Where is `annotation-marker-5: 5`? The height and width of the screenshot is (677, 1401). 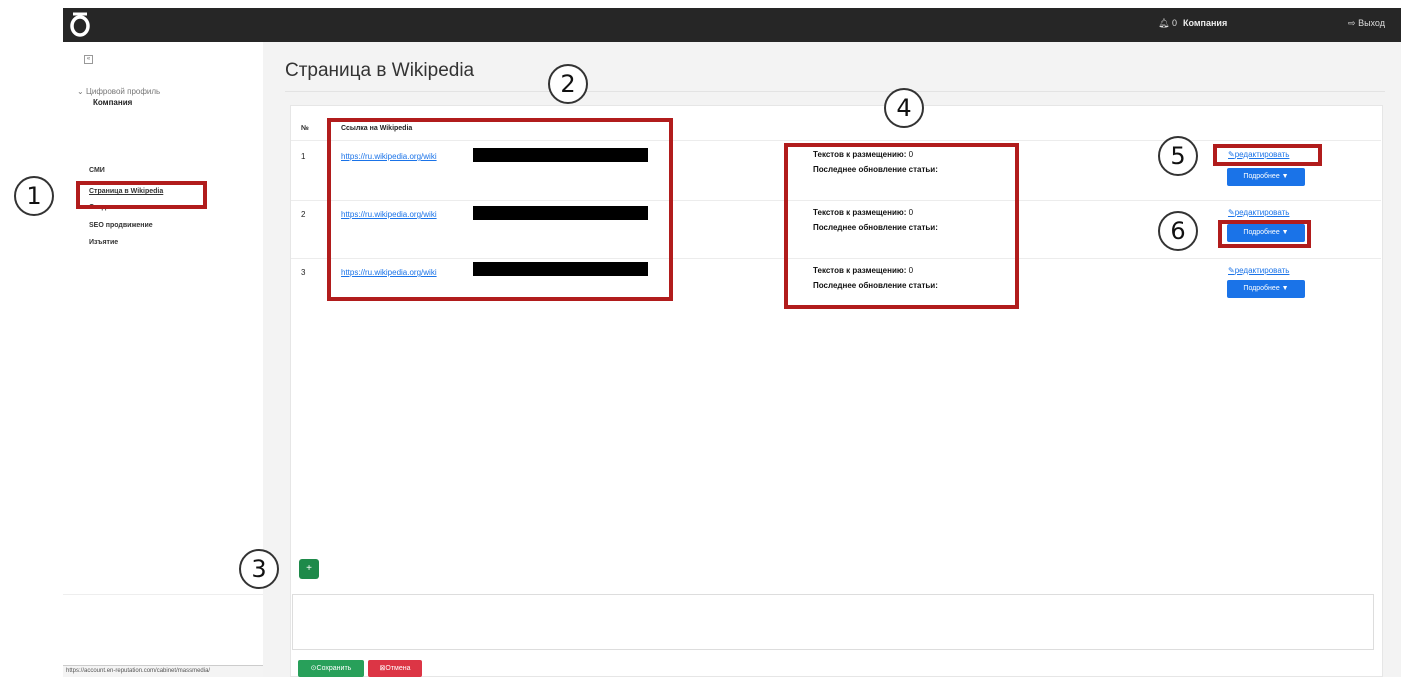 annotation-marker-5: 5 is located at coordinates (1178, 156).